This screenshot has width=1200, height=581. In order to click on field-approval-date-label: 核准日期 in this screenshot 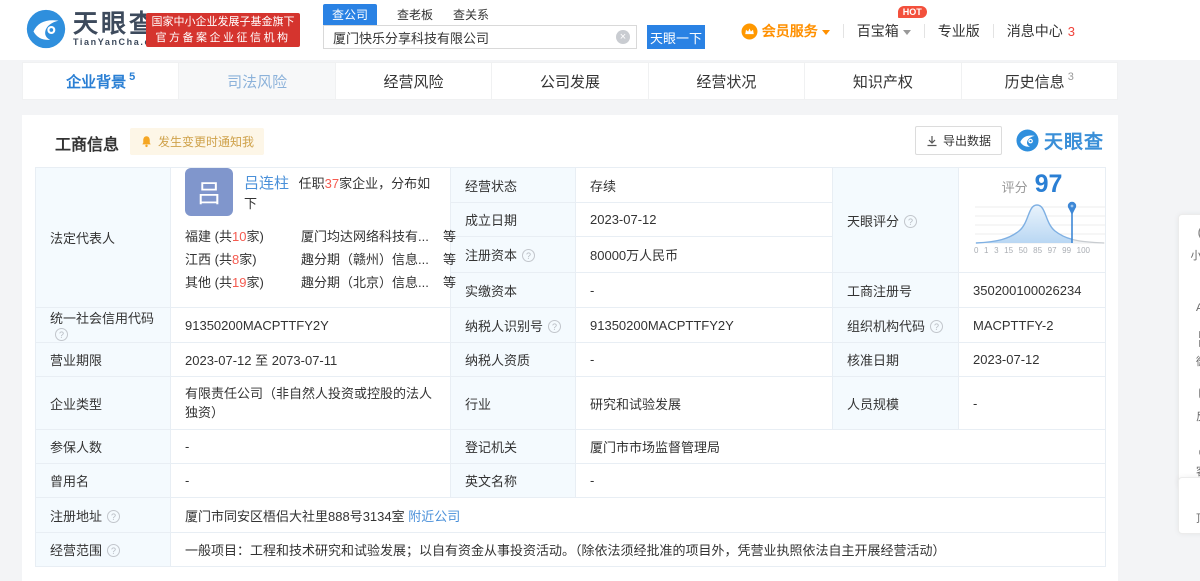, I will do `click(895, 359)`.